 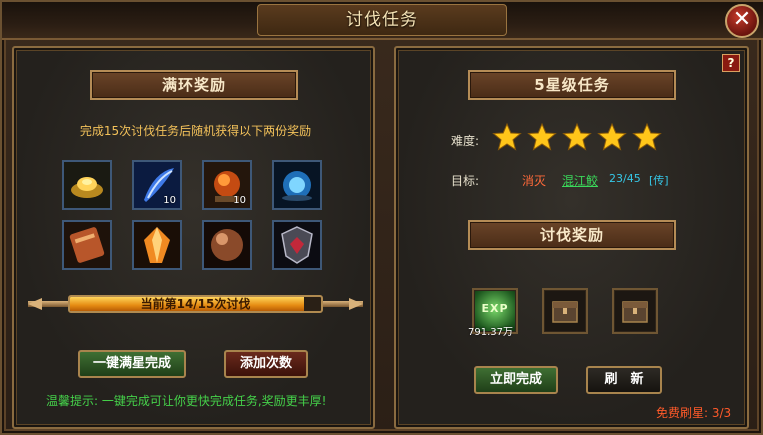 I want to click on complete-now-button: 立即完成, so click(x=516, y=380).